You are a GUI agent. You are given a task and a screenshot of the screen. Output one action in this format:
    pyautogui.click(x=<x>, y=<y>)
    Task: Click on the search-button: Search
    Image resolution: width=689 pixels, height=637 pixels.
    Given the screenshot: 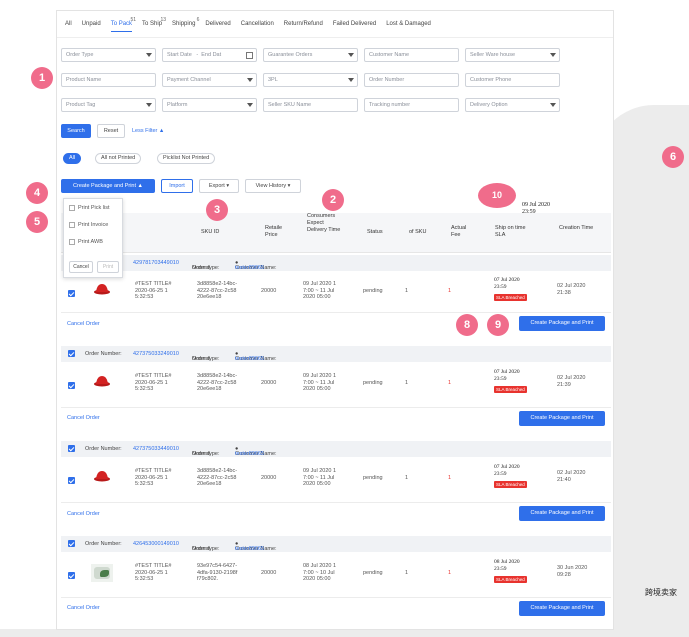 What is the action you would take?
    pyautogui.click(x=76, y=131)
    